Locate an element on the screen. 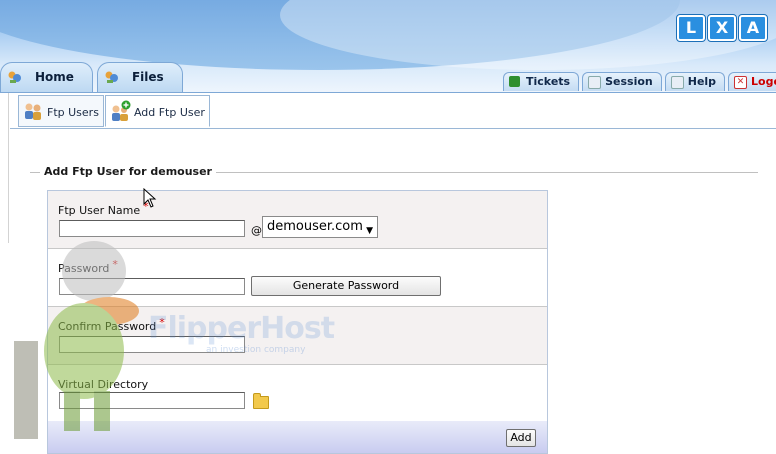 The image size is (776, 454). tab-files: Files is located at coordinates (139, 77).